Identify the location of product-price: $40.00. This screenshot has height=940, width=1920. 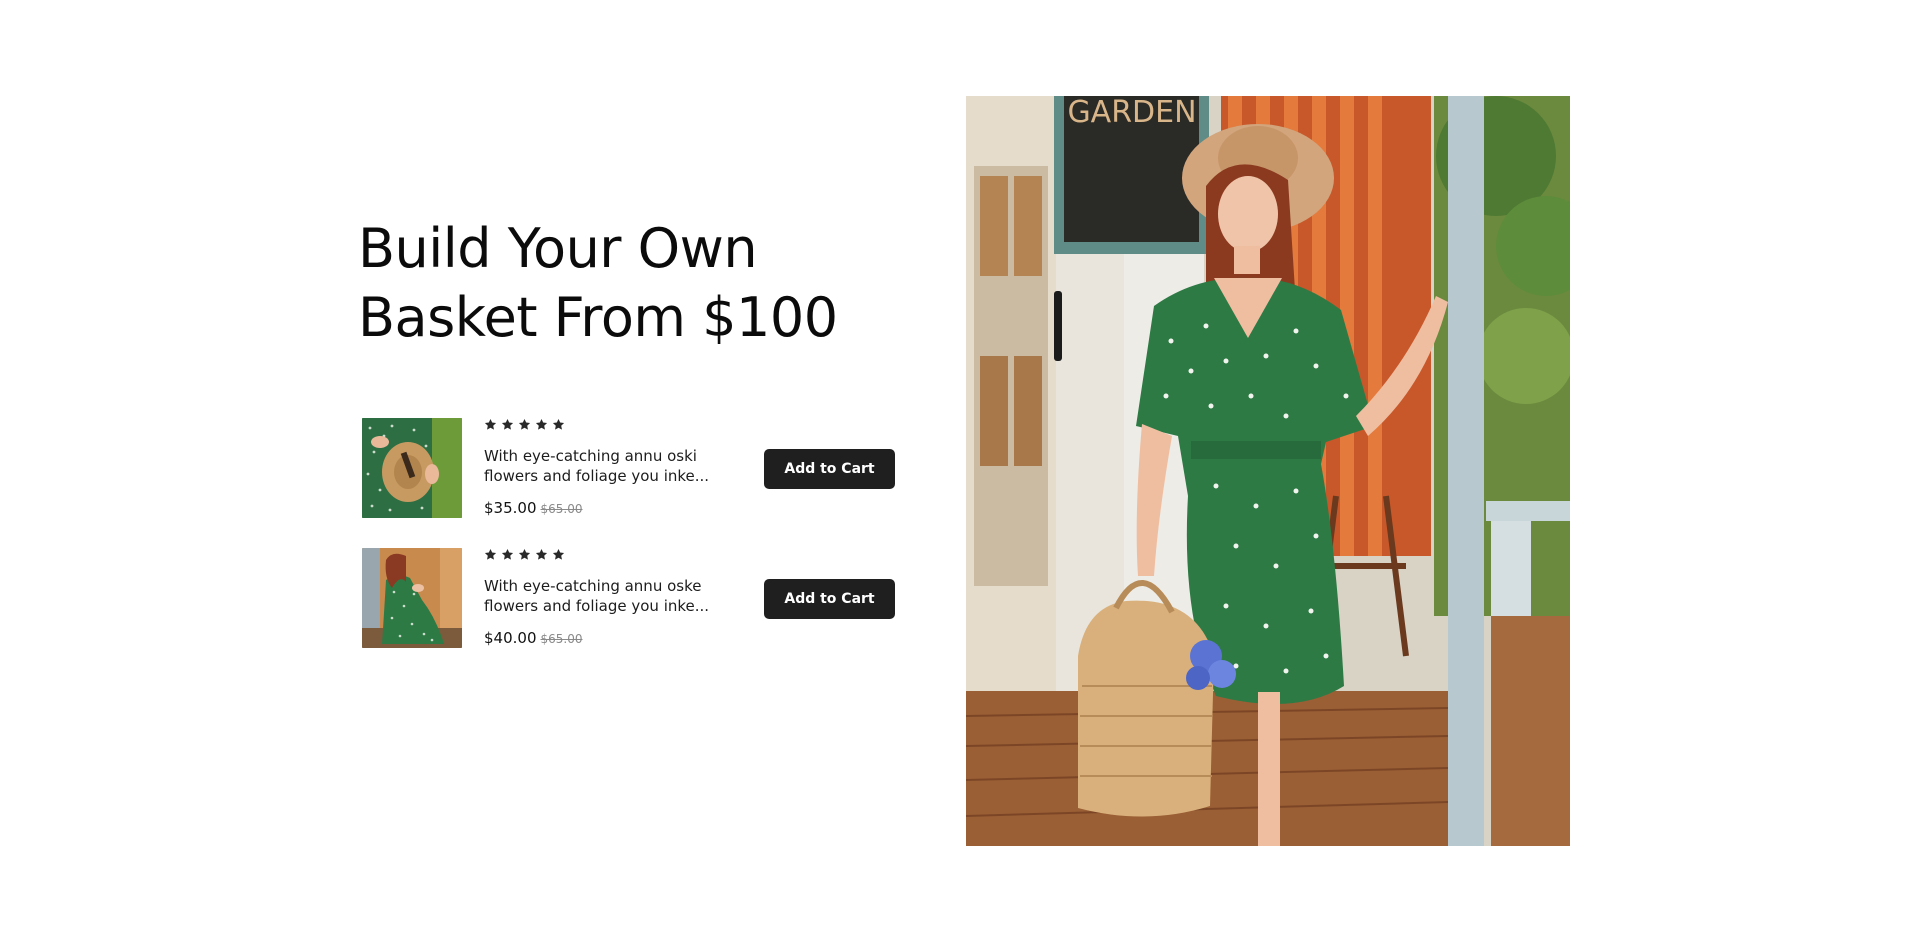
(510, 638).